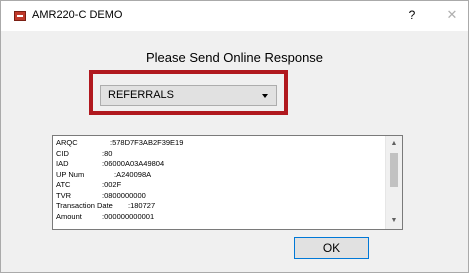 The image size is (469, 273). Describe the element at coordinates (394, 221) in the screenshot. I see `scroll-down-icon: ▼` at that location.